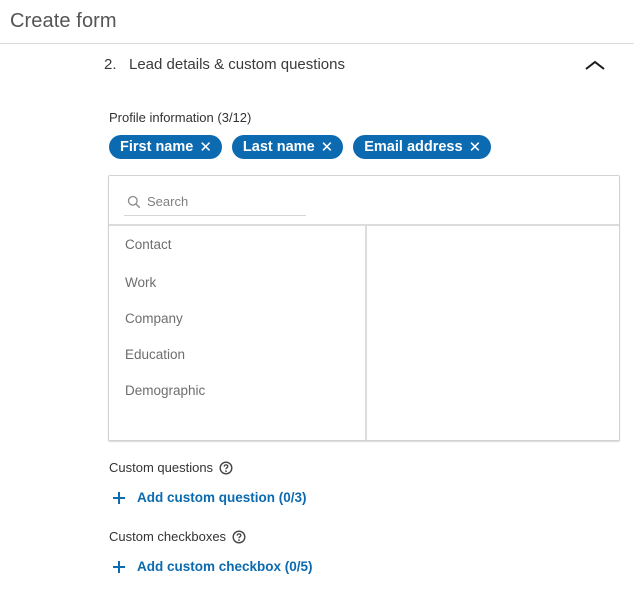 This screenshot has height=602, width=634. I want to click on profile-information-label: Profile information (3/12), so click(180, 117).